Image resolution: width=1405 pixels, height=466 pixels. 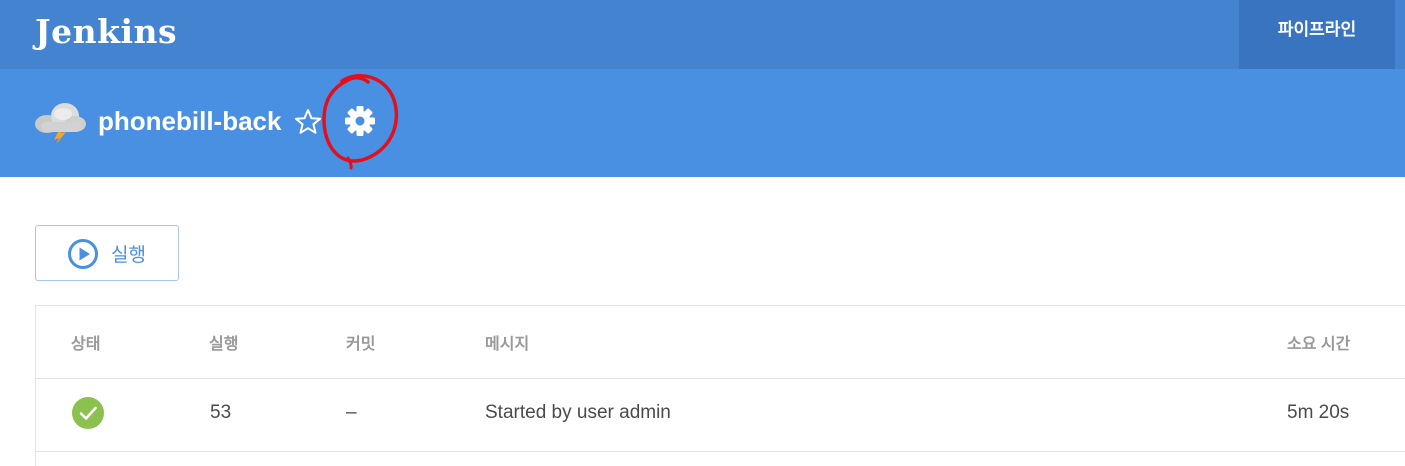 I want to click on check-circle-icon, so click(x=88, y=413).